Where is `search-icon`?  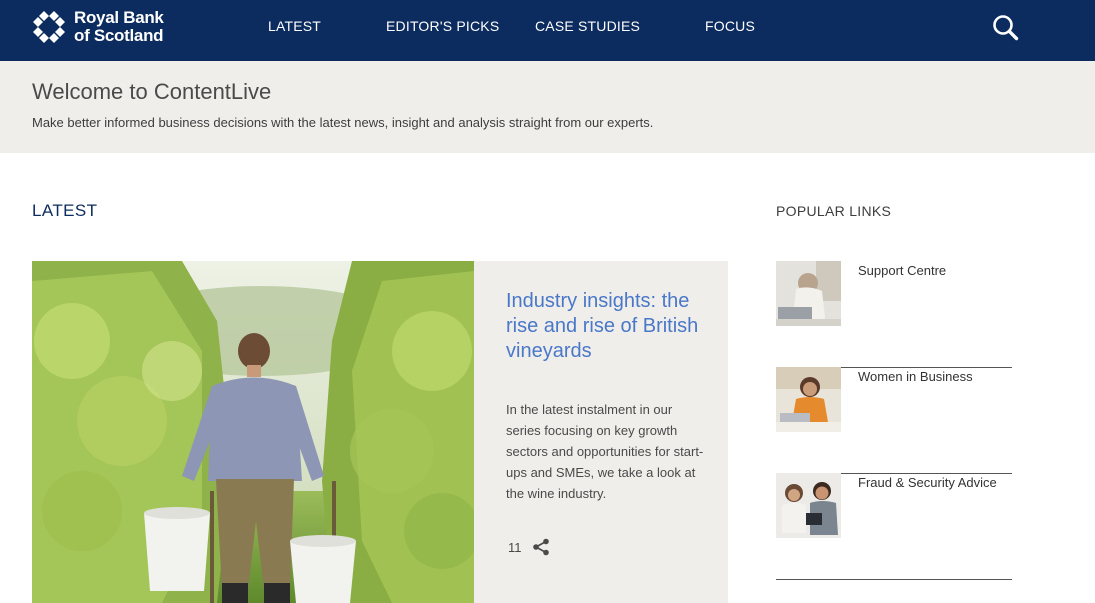 search-icon is located at coordinates (1006, 28).